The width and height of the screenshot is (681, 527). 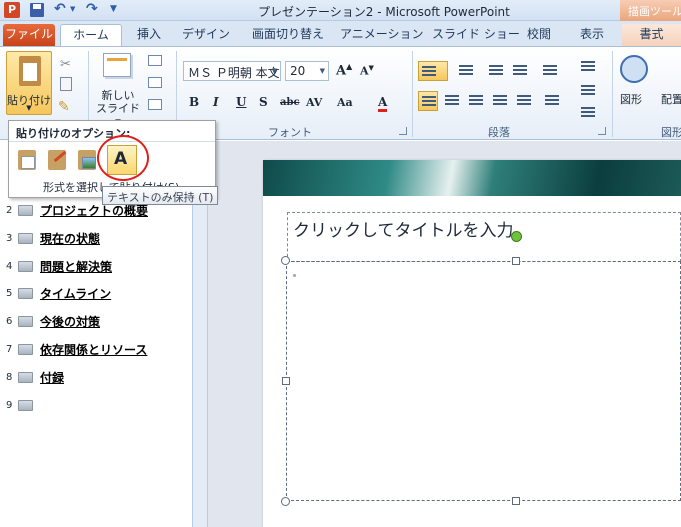 What do you see at coordinates (634, 69) in the screenshot?
I see `shapes-icon` at bounding box center [634, 69].